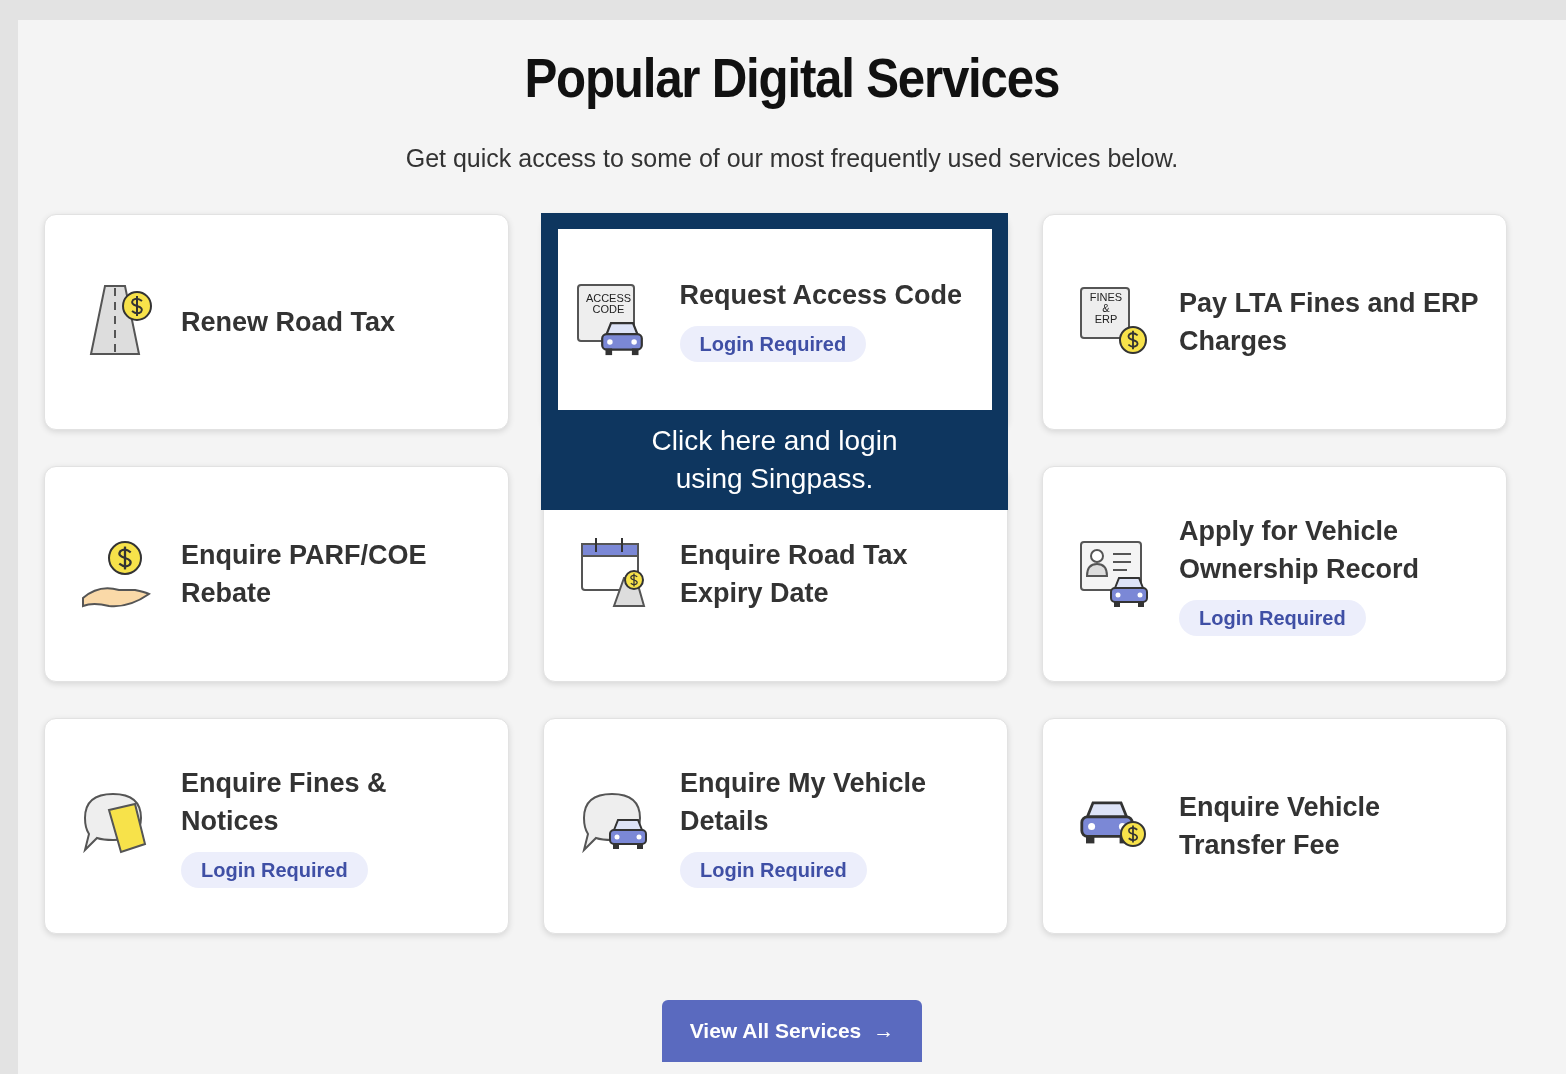  I want to click on service-title: Renew Road Tax, so click(288, 322).